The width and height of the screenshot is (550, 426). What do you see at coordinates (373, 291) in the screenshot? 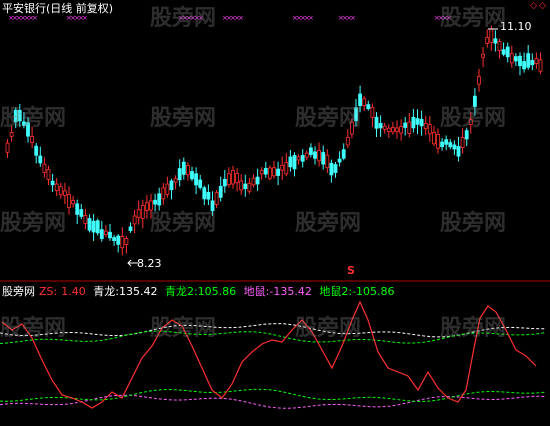
I see `legend-dishu2-value: -105.86` at bounding box center [373, 291].